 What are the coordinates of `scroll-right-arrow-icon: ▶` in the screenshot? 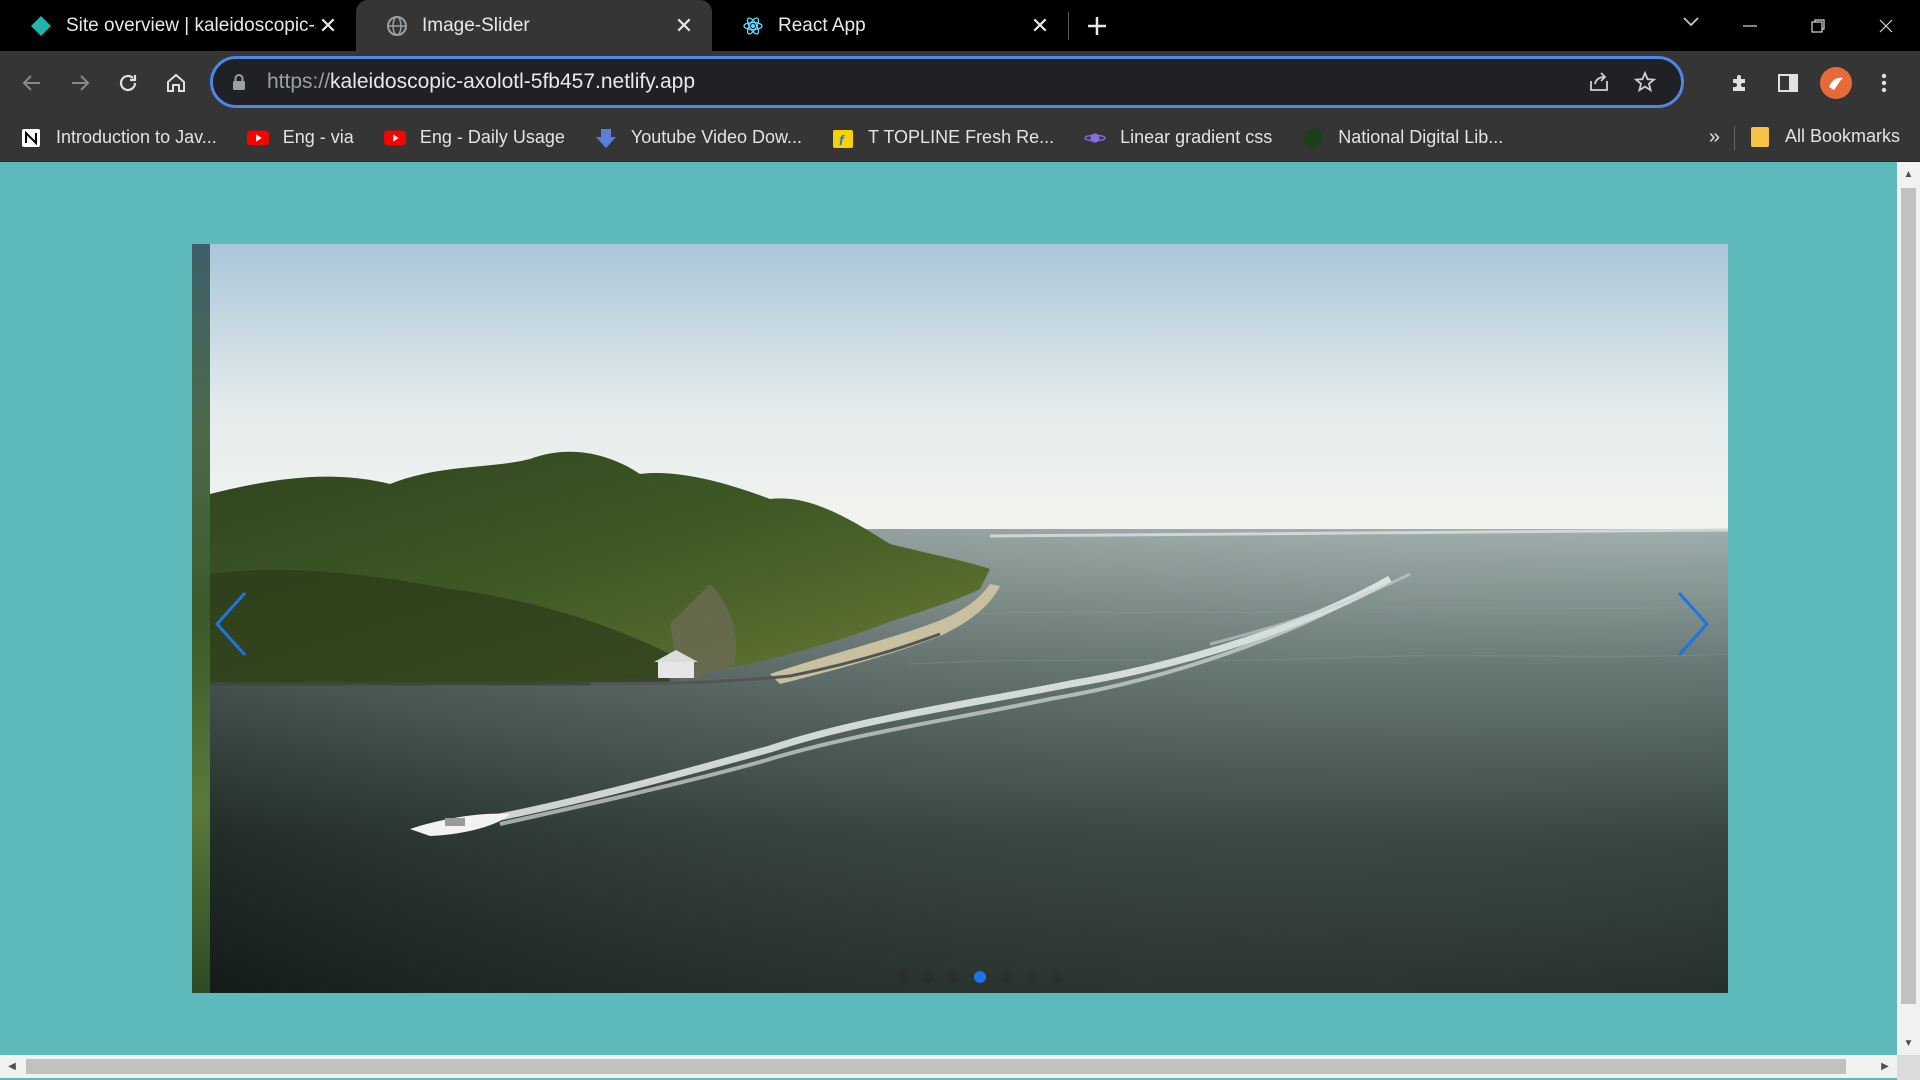 It's located at (1885, 1066).